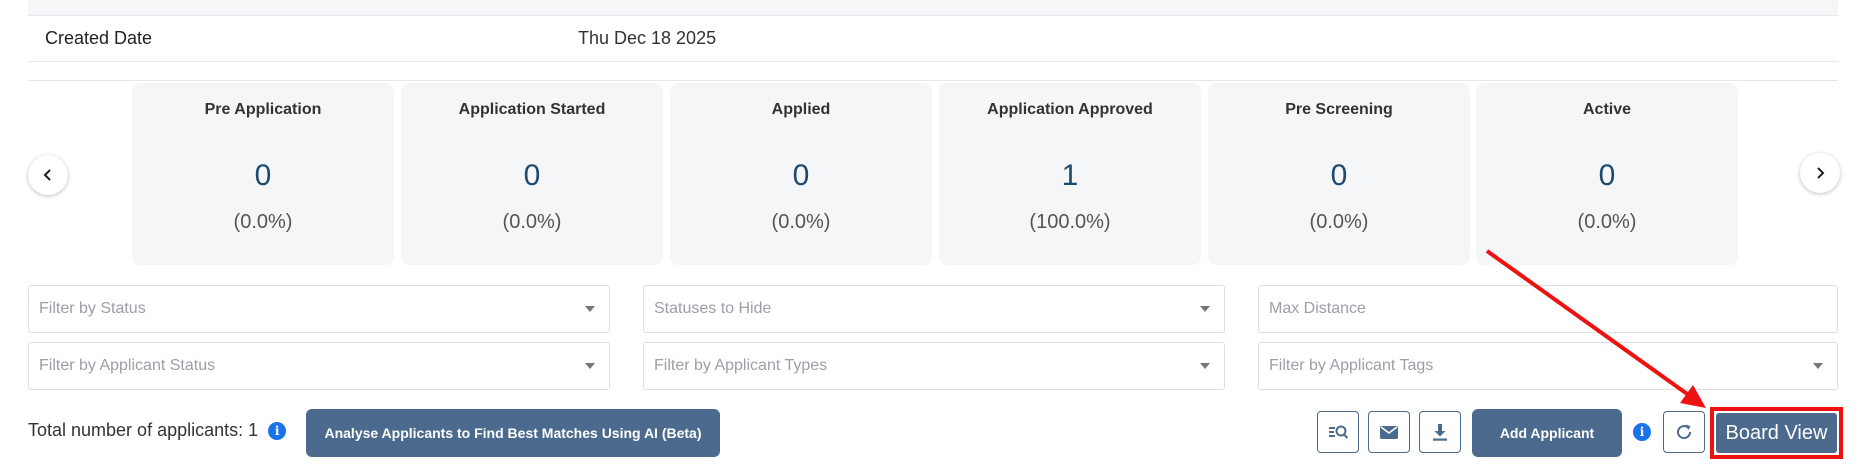 This screenshot has height=466, width=1867. I want to click on filter-applicant-tags-placeholder: Filter by Applicant Tags, so click(1351, 365).